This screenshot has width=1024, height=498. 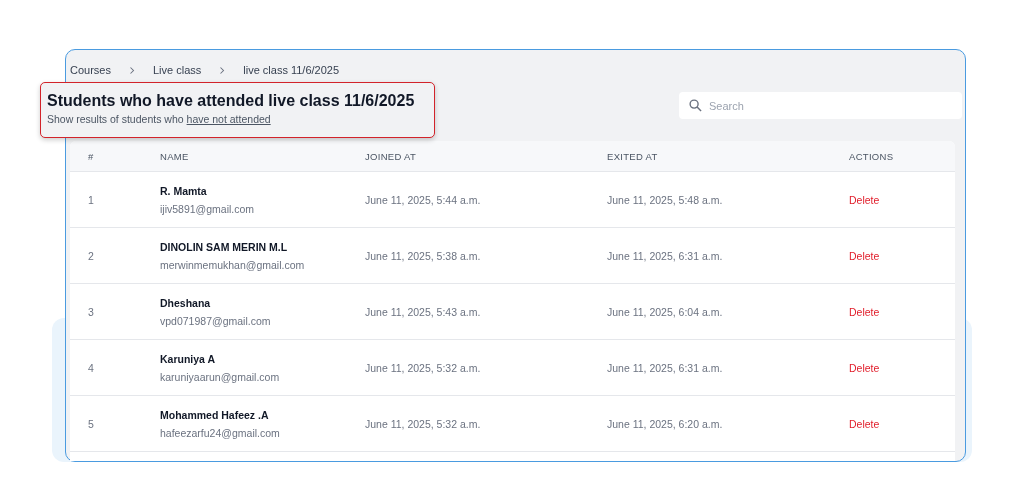 What do you see at coordinates (186, 302) in the screenshot?
I see `student-name: Dheshana` at bounding box center [186, 302].